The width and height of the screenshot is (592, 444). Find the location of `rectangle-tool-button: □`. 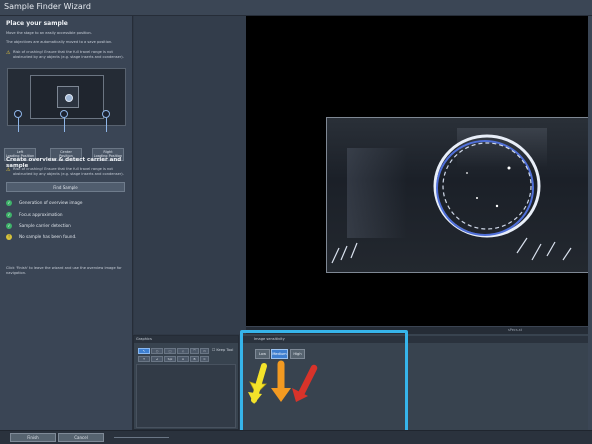

rectangle-tool-button: □ is located at coordinates (170, 351).